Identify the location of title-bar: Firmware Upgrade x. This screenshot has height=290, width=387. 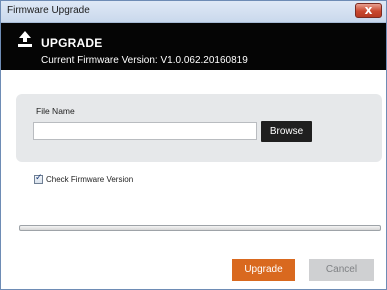
(193, 12).